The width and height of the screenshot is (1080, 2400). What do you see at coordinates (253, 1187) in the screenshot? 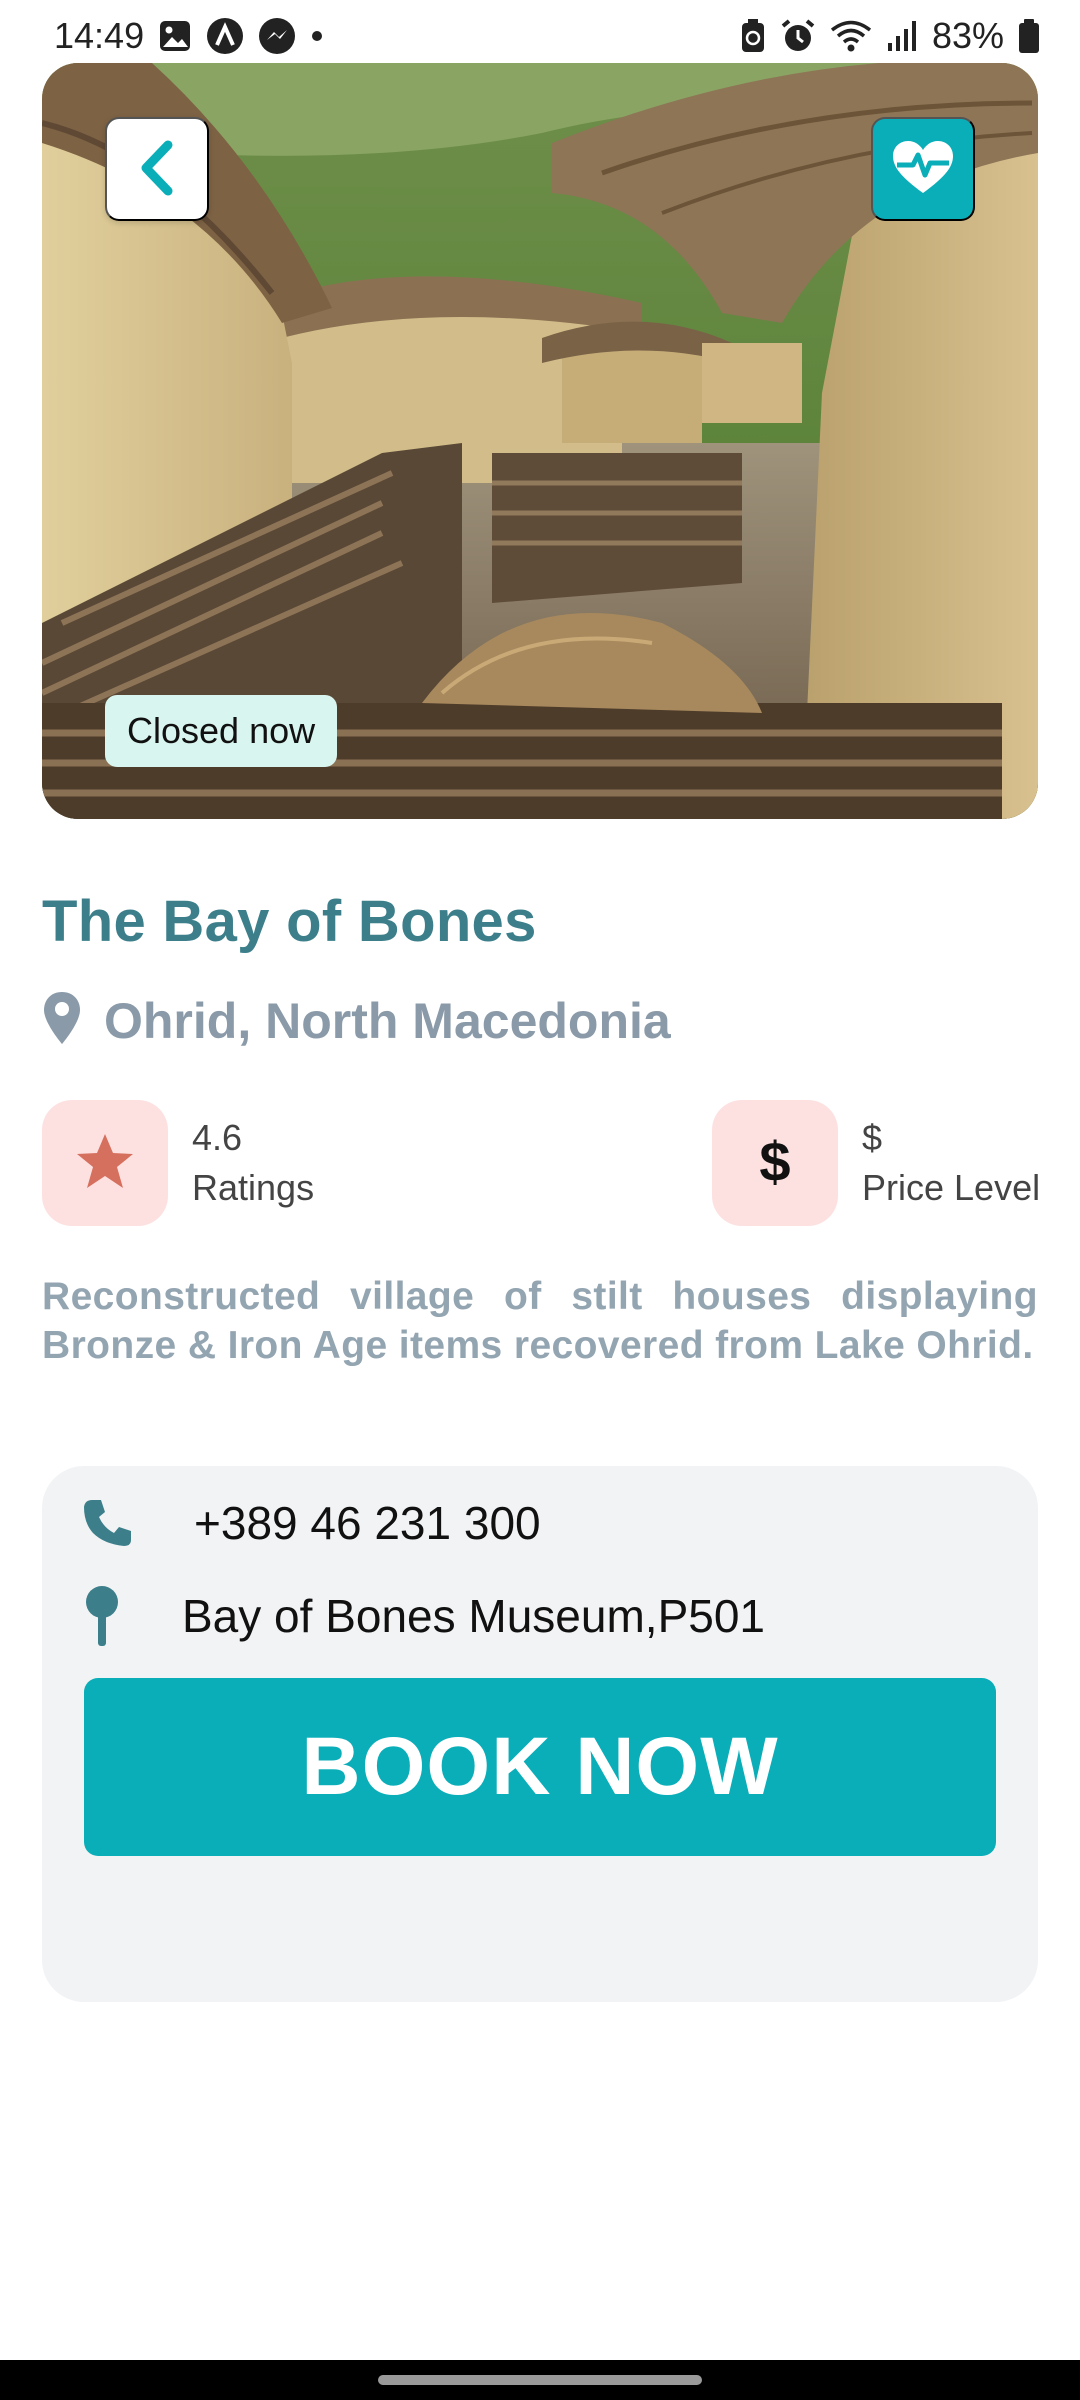
I see `rating-label: Ratings` at bounding box center [253, 1187].